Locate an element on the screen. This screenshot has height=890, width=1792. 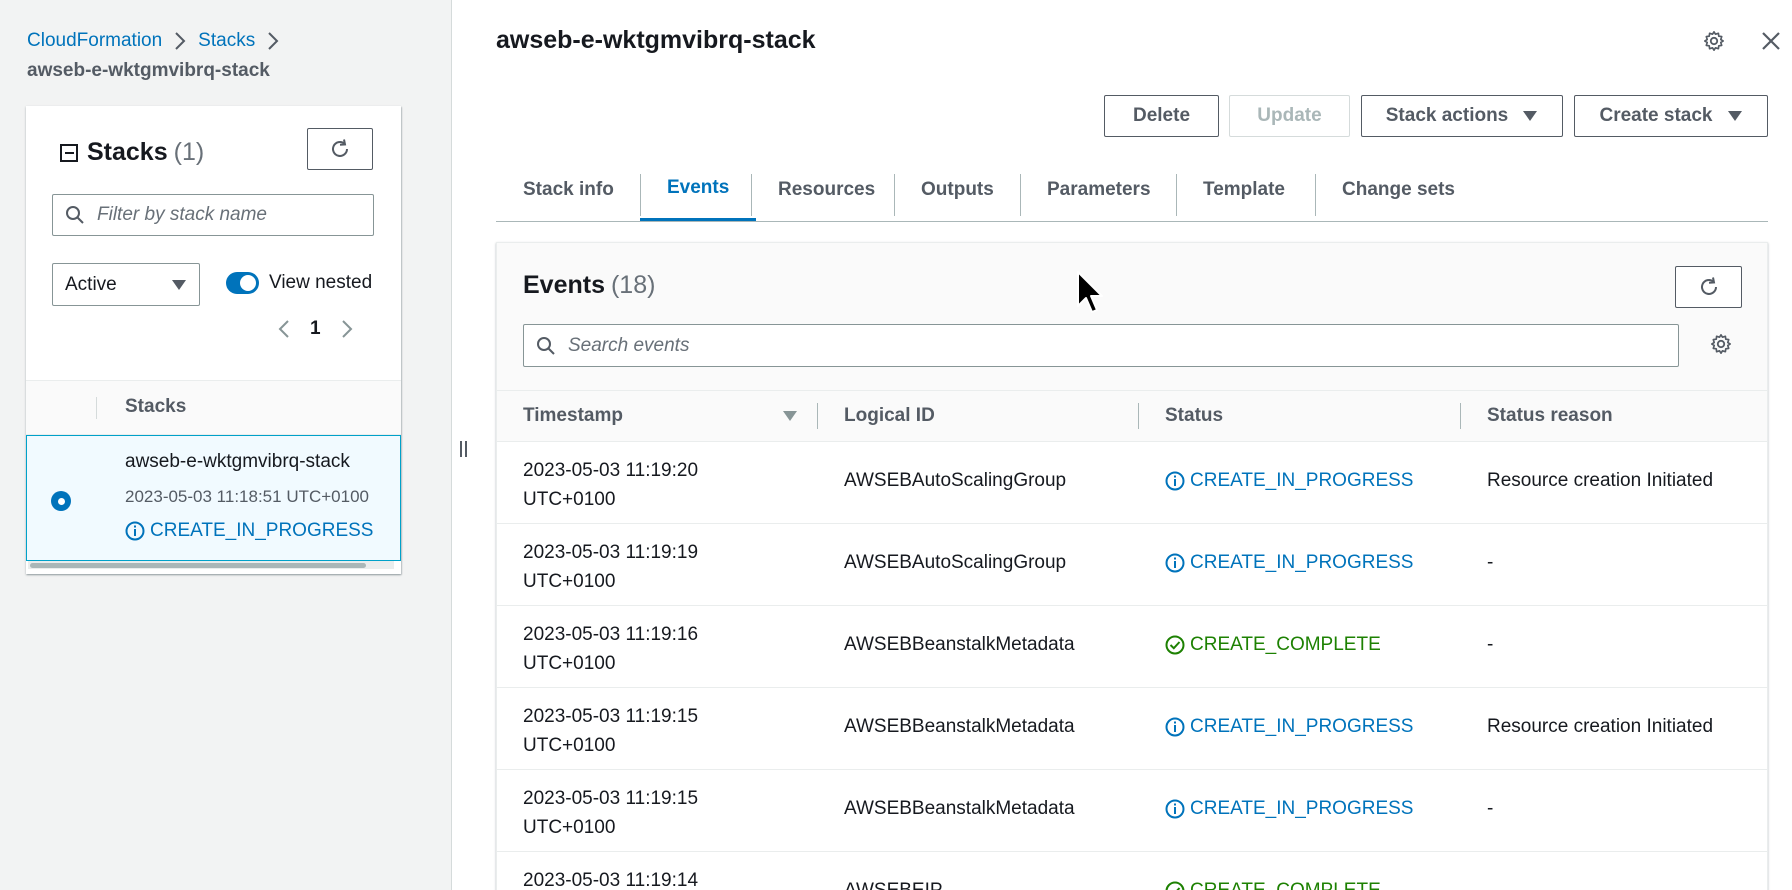
stacks-panel: Stacks (1) Active View nested is located at coordinates (213, 340).